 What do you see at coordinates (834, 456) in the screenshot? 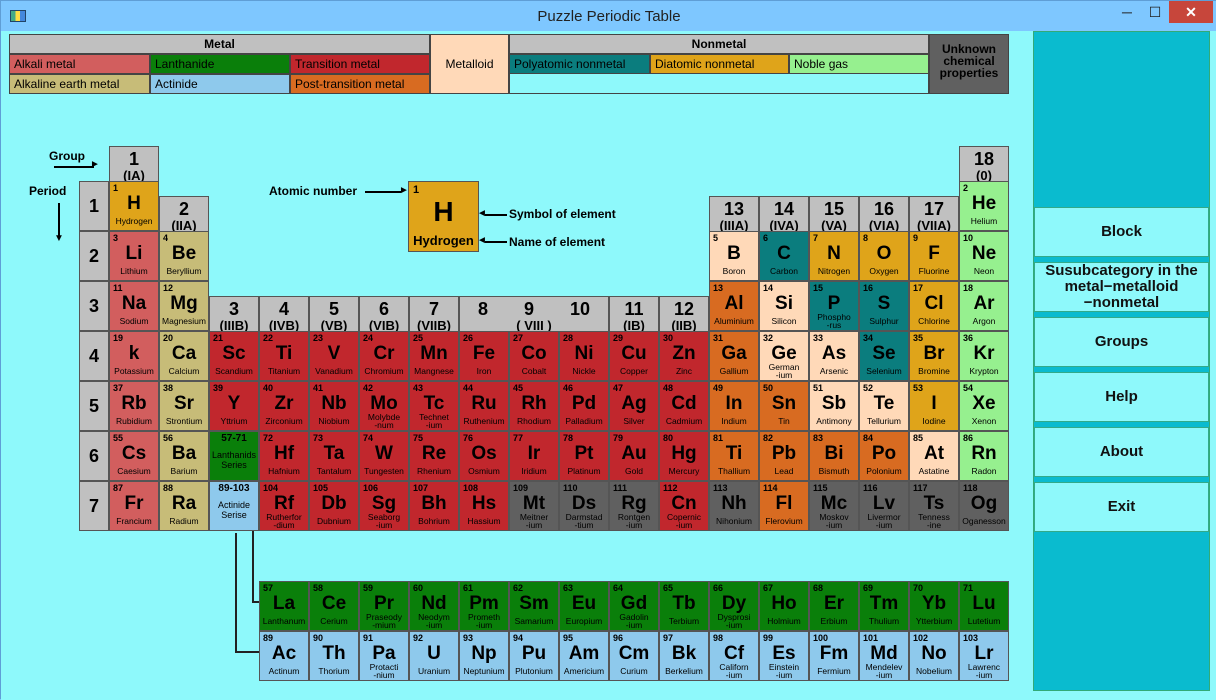
I see `element-cell: 83 Bi Bismuth` at bounding box center [834, 456].